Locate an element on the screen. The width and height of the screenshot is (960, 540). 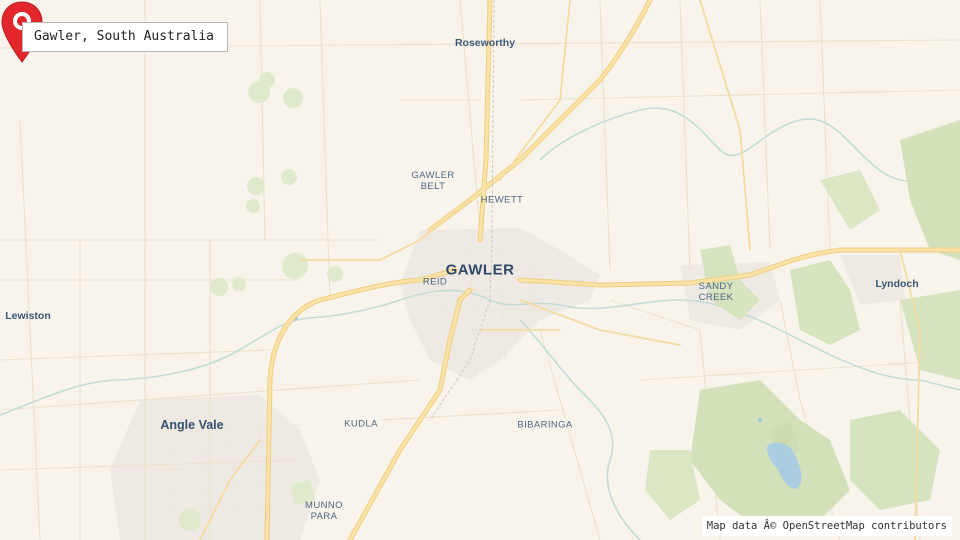
place-label-angle-vale: Angle Vale is located at coordinates (192, 425).